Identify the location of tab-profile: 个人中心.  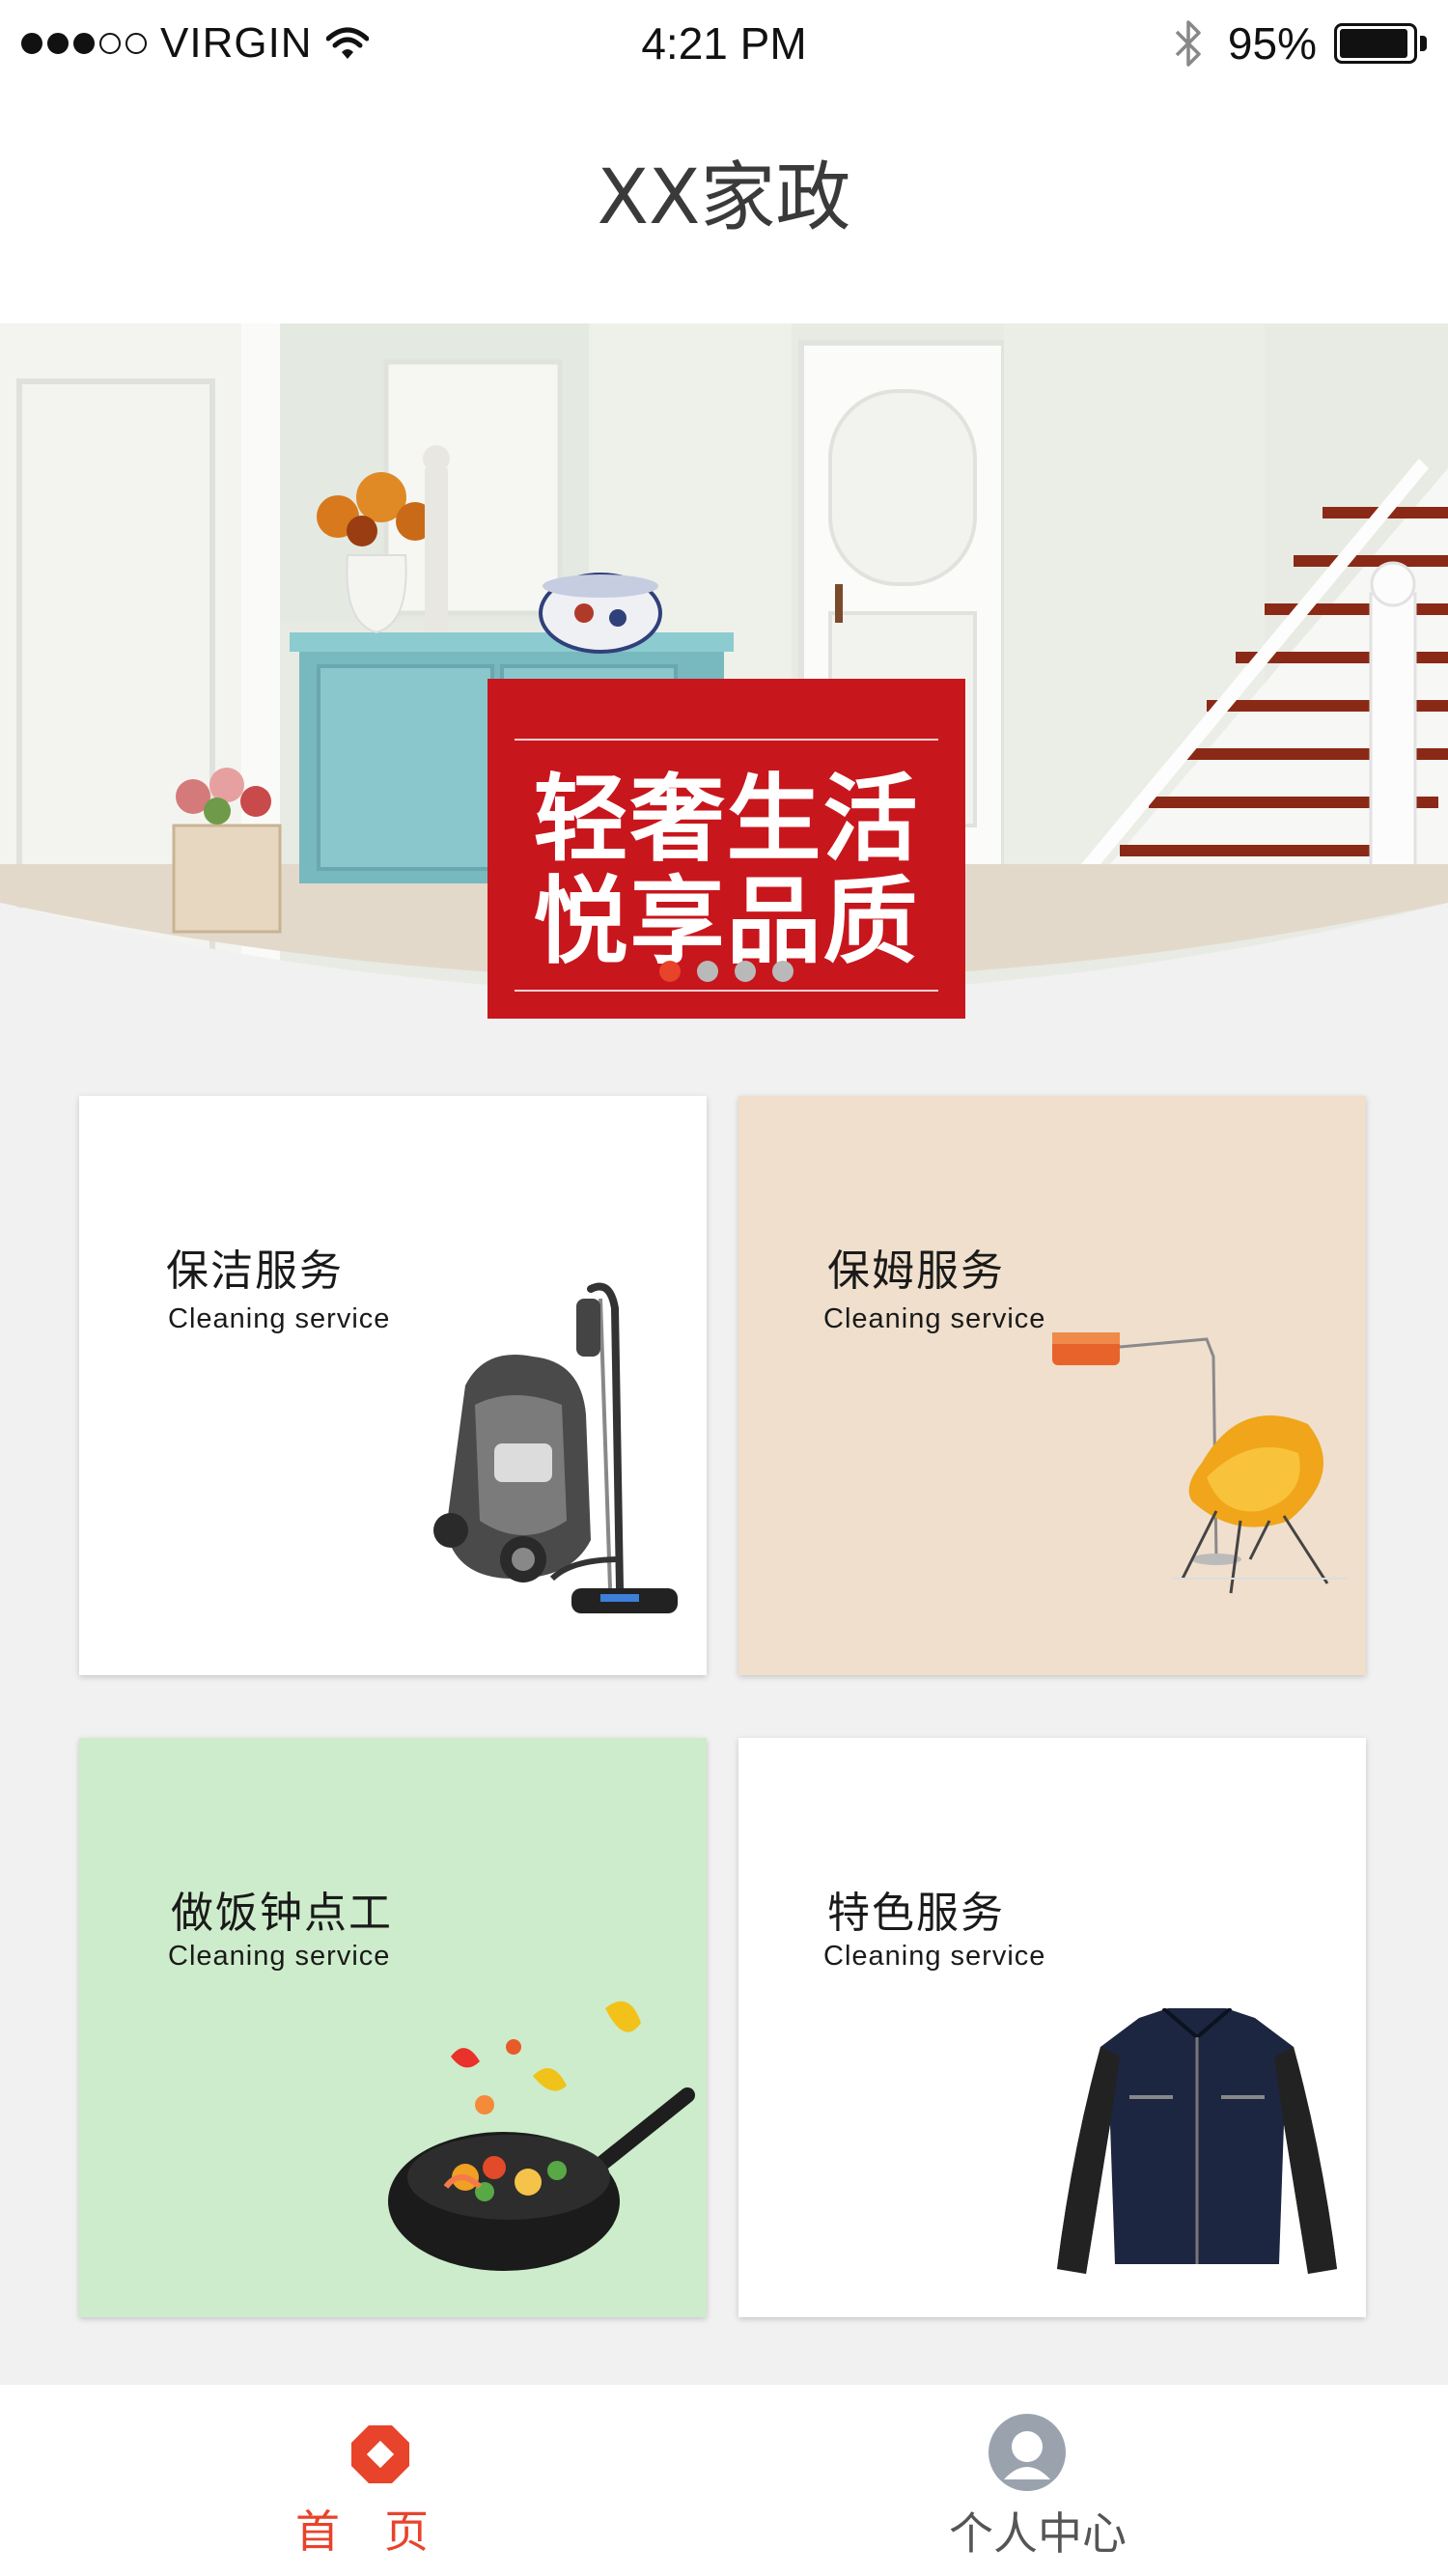
(1038, 2480).